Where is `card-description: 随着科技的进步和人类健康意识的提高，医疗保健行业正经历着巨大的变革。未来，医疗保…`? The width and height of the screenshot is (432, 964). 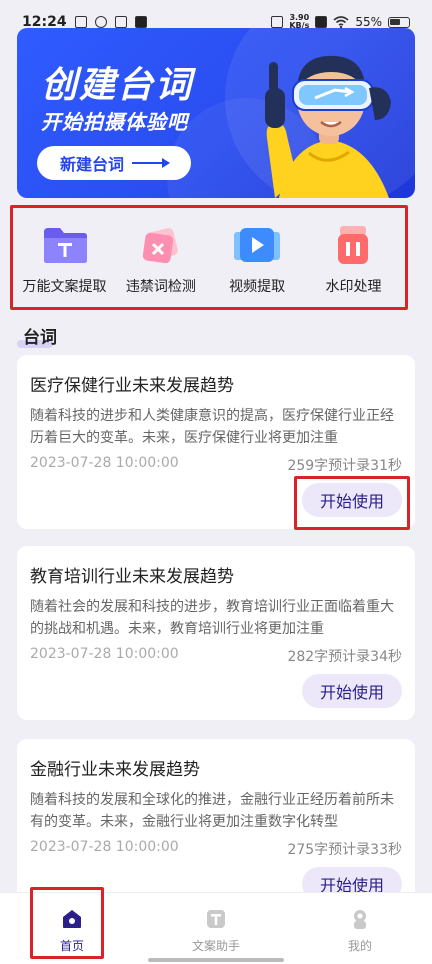
card-description: 随着科技的进步和人类健康意识的提高，医疗保健行业正经历着巨大的变革。未来，医疗保… is located at coordinates (212, 427).